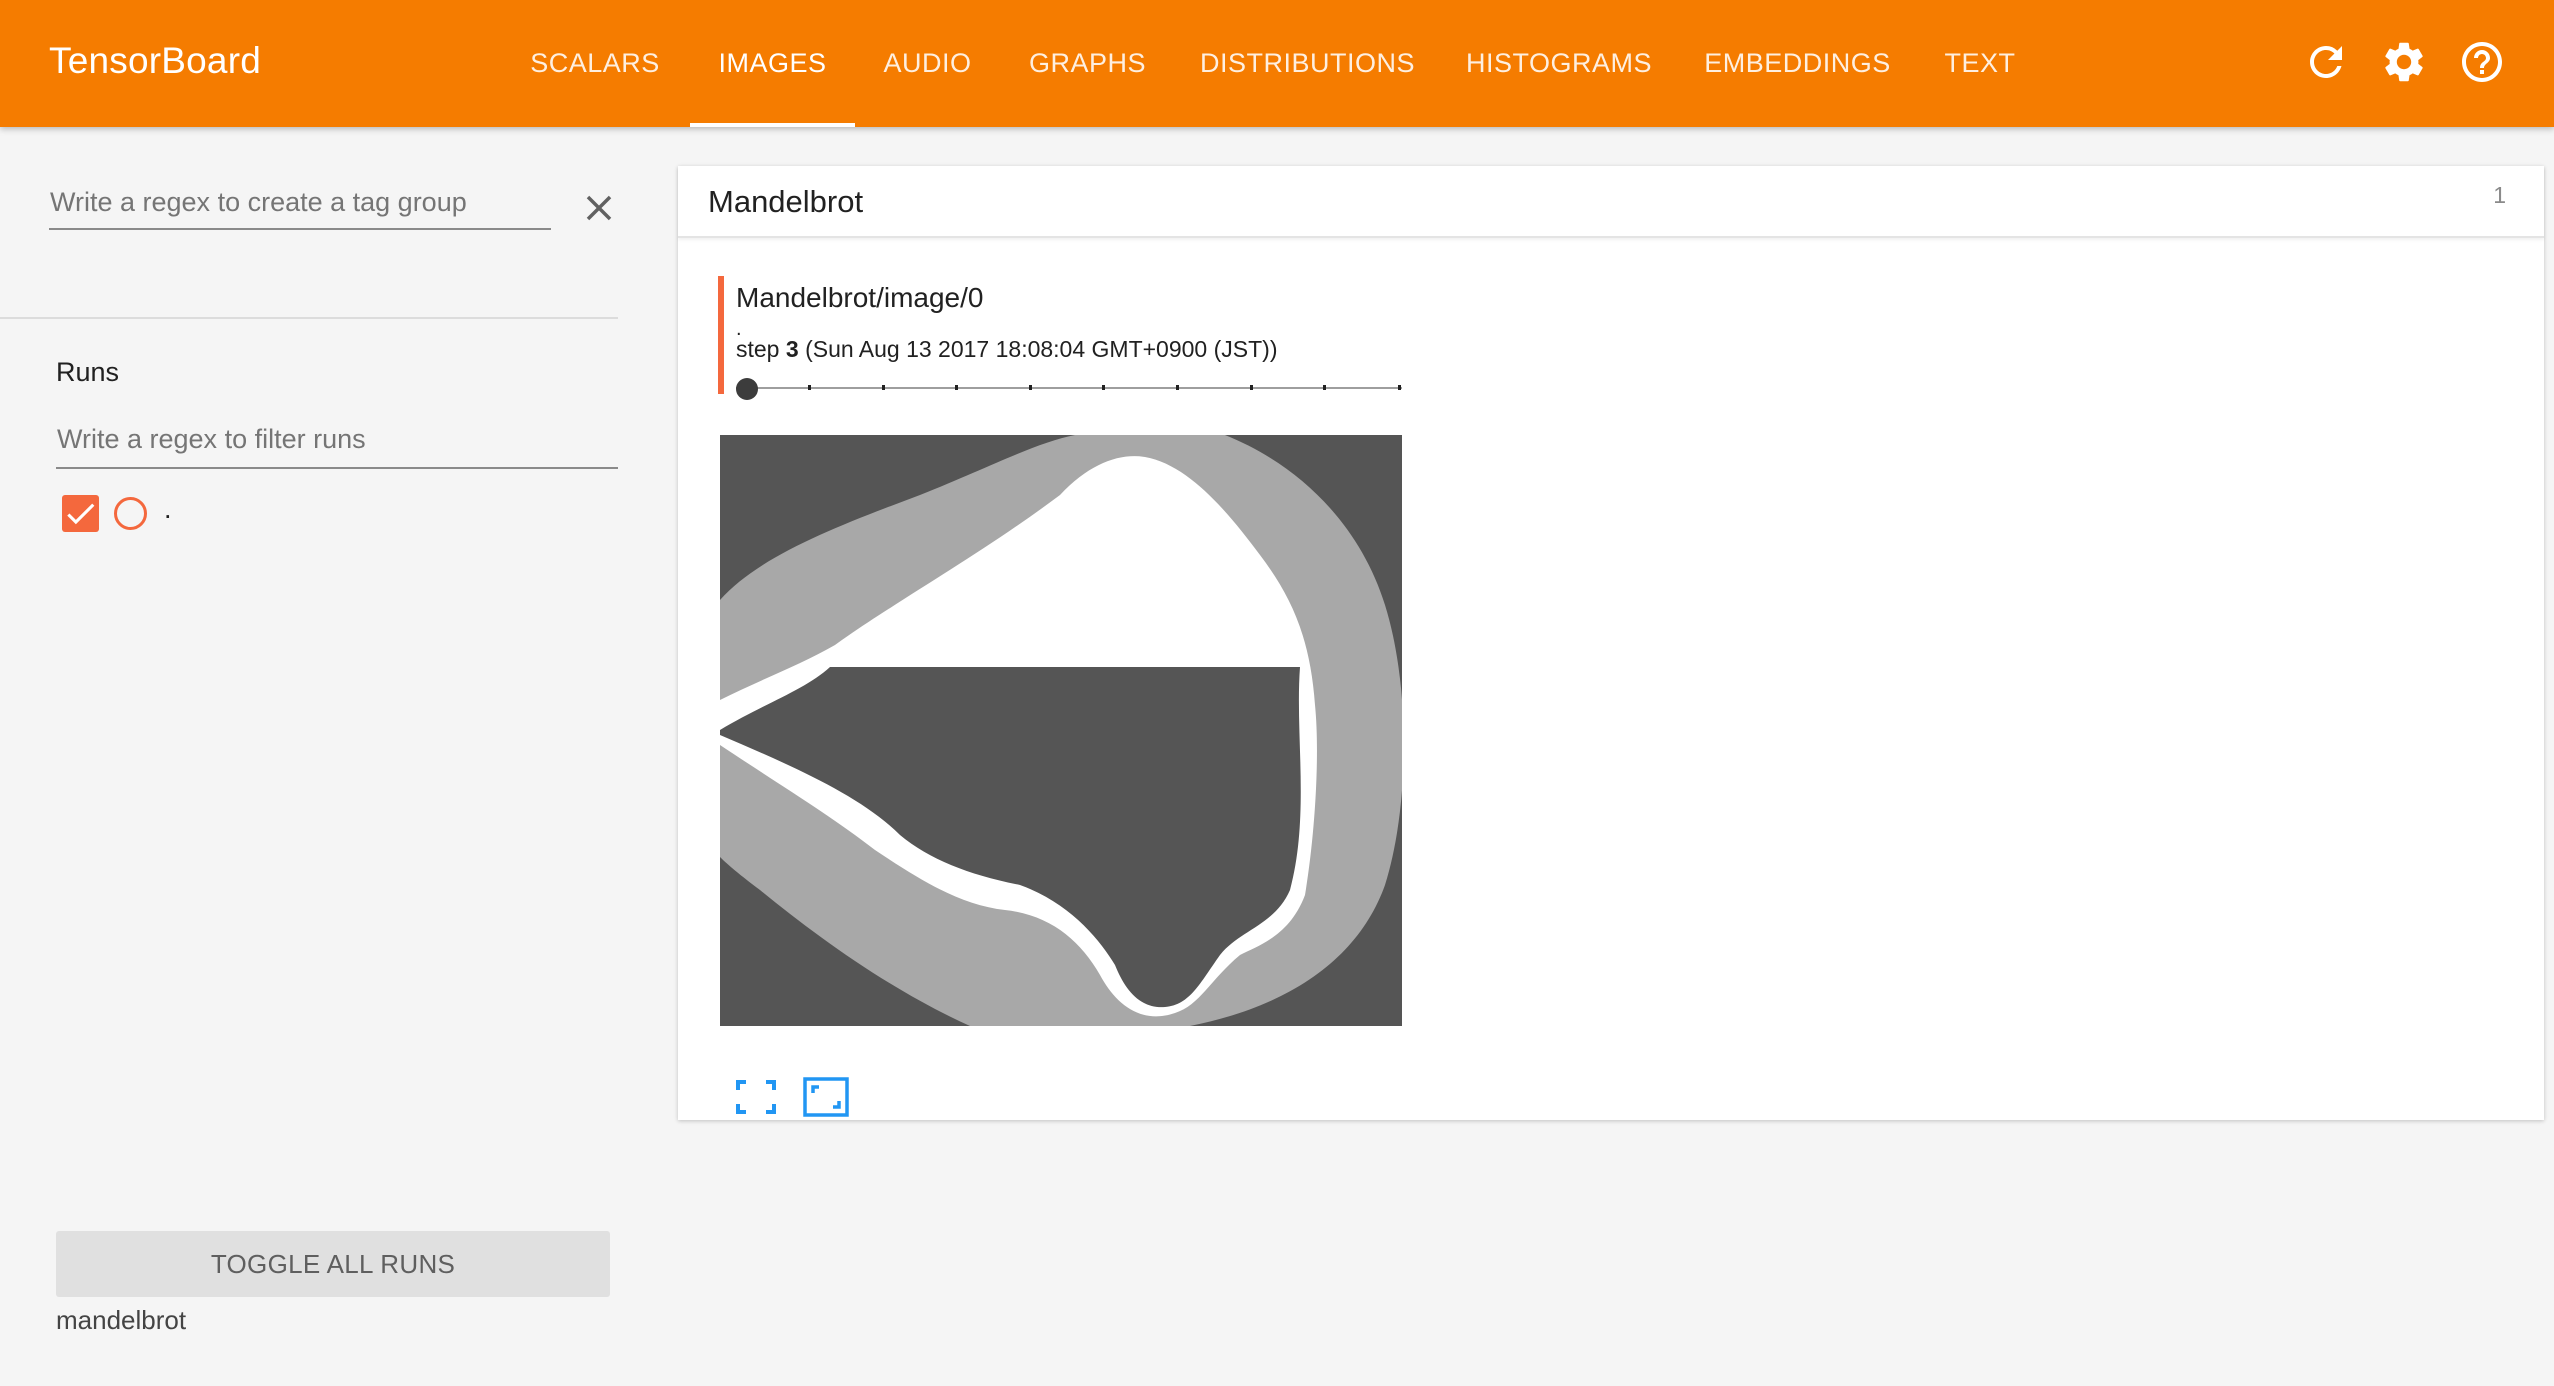 Image resolution: width=2554 pixels, height=1386 pixels. I want to click on clear-icon, so click(599, 208).